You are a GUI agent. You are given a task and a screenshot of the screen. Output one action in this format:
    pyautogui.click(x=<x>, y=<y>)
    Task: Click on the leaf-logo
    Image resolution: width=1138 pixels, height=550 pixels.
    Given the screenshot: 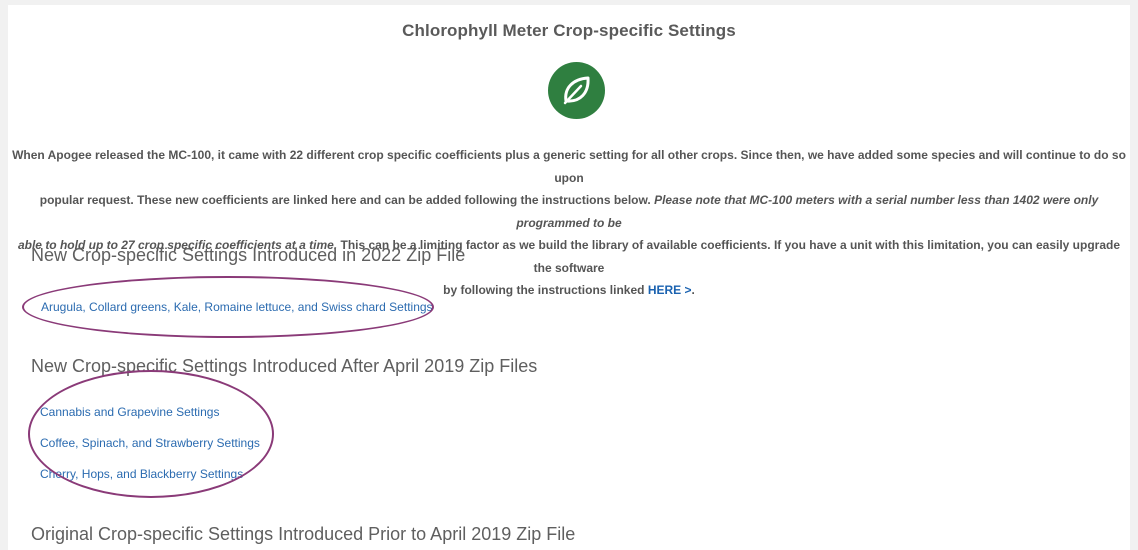 What is the action you would take?
    pyautogui.click(x=576, y=90)
    